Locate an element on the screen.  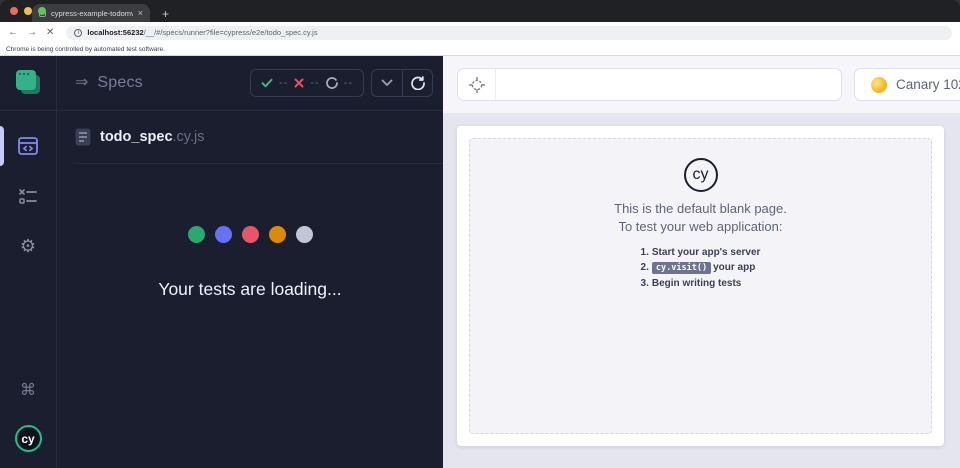
browser-tab: cypress-example-todomvc × is located at coordinates (91, 13).